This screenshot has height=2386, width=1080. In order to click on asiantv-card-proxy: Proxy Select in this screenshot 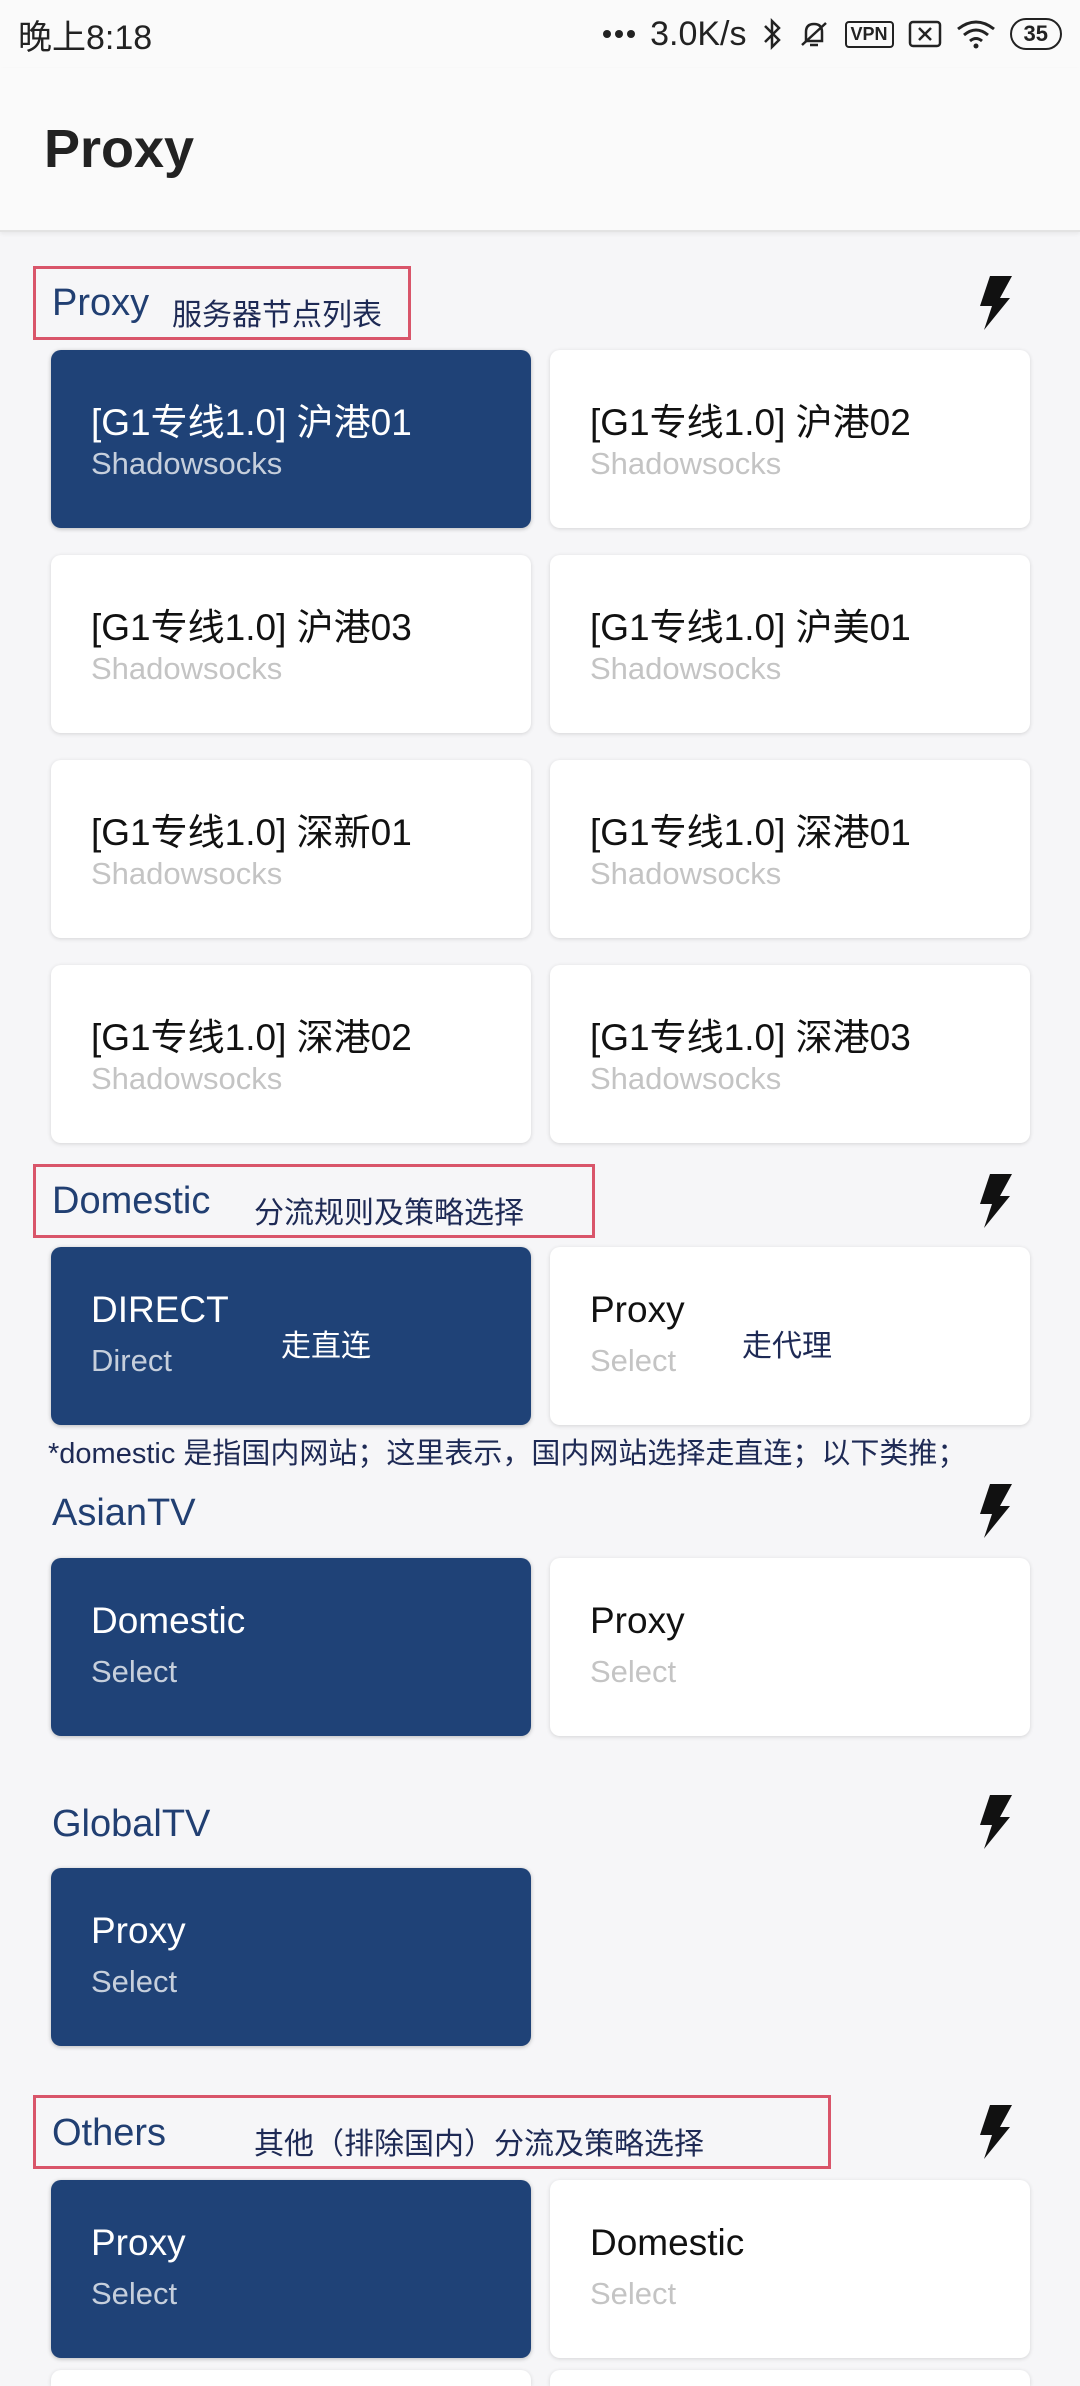, I will do `click(790, 1647)`.